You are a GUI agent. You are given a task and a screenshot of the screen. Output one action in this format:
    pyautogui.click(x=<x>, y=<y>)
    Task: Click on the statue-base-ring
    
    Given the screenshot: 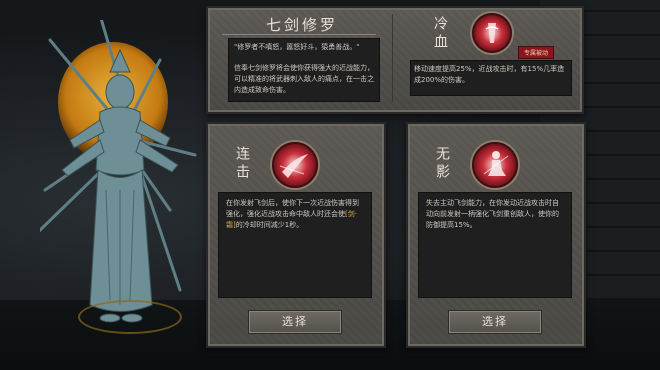 What is the action you would take?
    pyautogui.click(x=130, y=317)
    